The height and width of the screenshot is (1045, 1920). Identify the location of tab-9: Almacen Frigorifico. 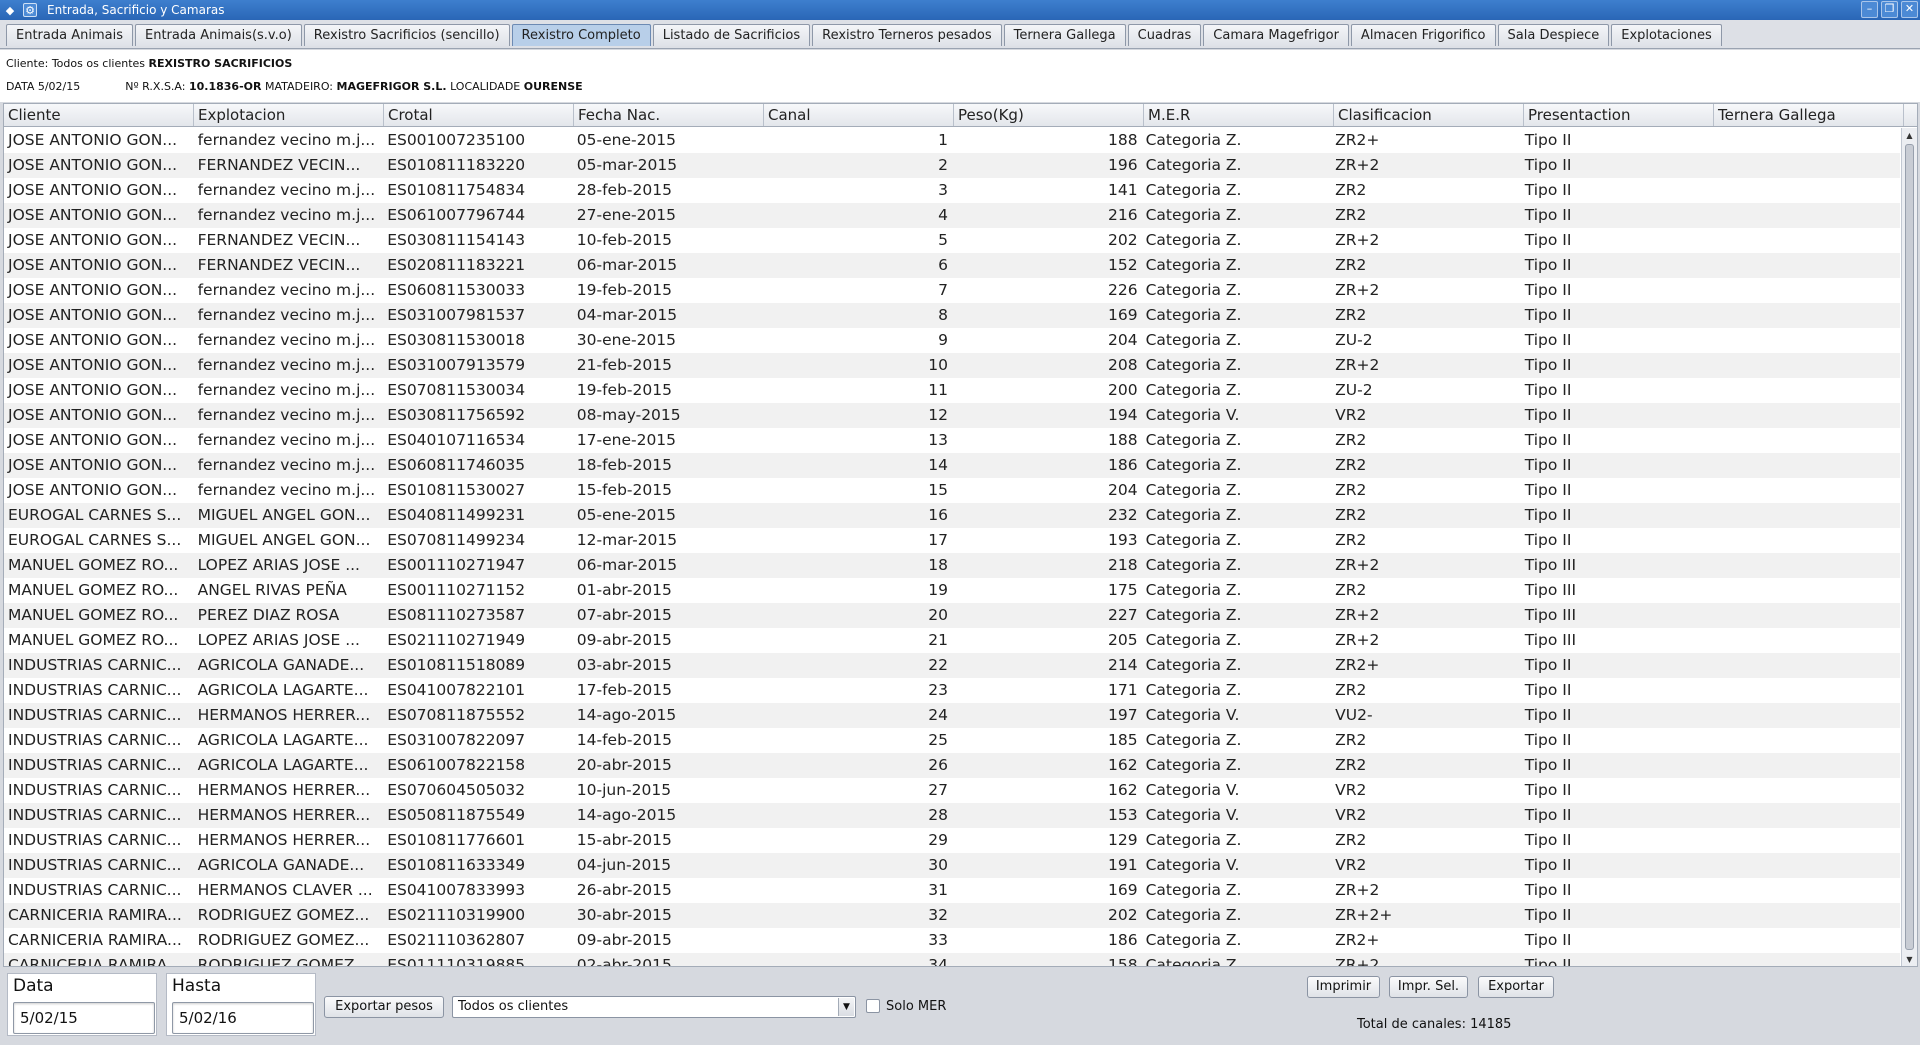
(1423, 35).